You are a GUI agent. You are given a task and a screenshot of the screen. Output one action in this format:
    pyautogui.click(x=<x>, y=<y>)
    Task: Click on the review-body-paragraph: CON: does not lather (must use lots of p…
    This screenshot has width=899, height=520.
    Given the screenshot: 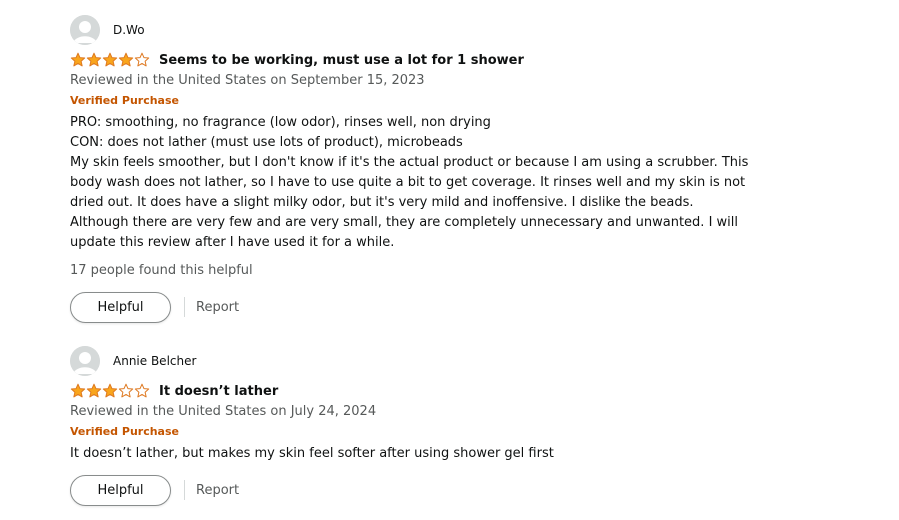 What is the action you would take?
    pyautogui.click(x=266, y=142)
    